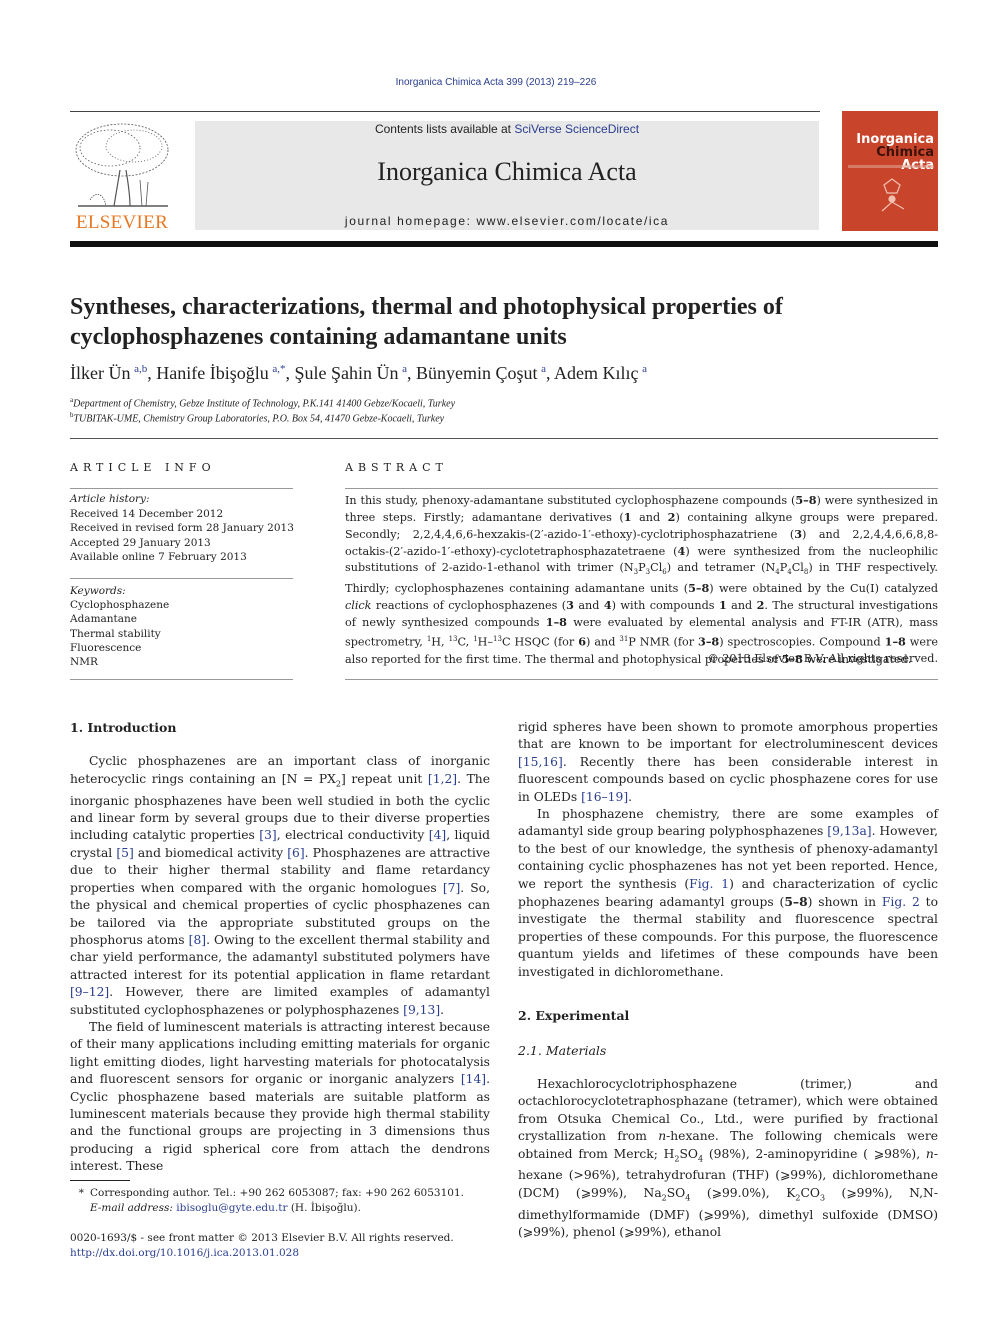 Image resolution: width=992 pixels, height=1323 pixels. Describe the element at coordinates (473, 1079) in the screenshot. I see `ref-link: [14]` at that location.